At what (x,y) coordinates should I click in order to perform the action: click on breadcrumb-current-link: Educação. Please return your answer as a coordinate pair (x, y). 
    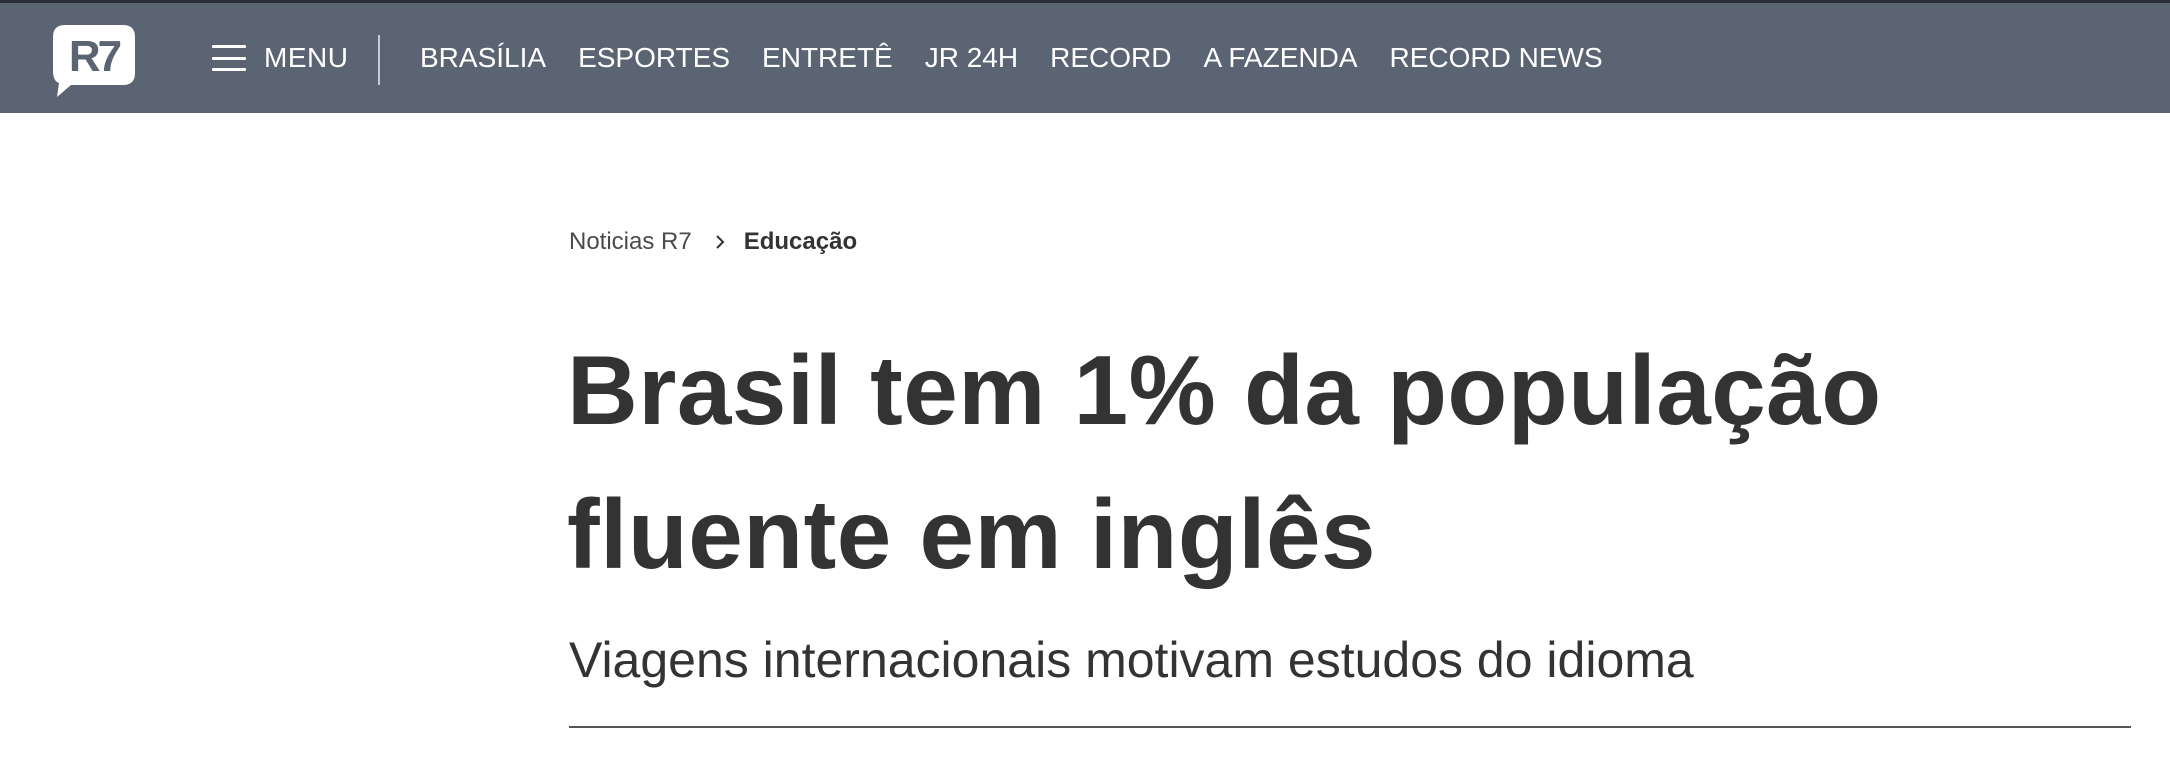
    Looking at the image, I should click on (800, 242).